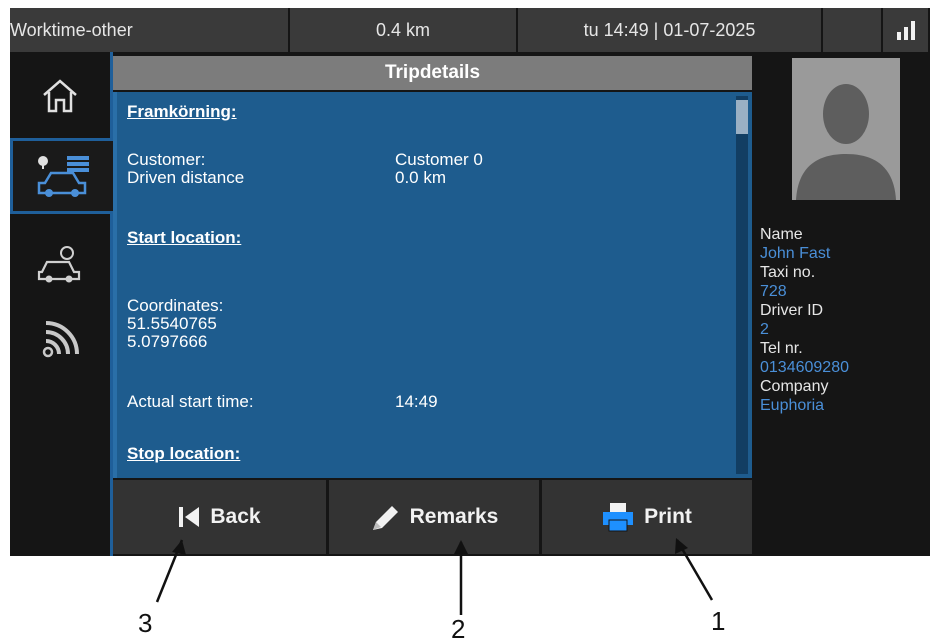  Describe the element at coordinates (145, 623) in the screenshot. I see `callout-number-back: 3` at that location.